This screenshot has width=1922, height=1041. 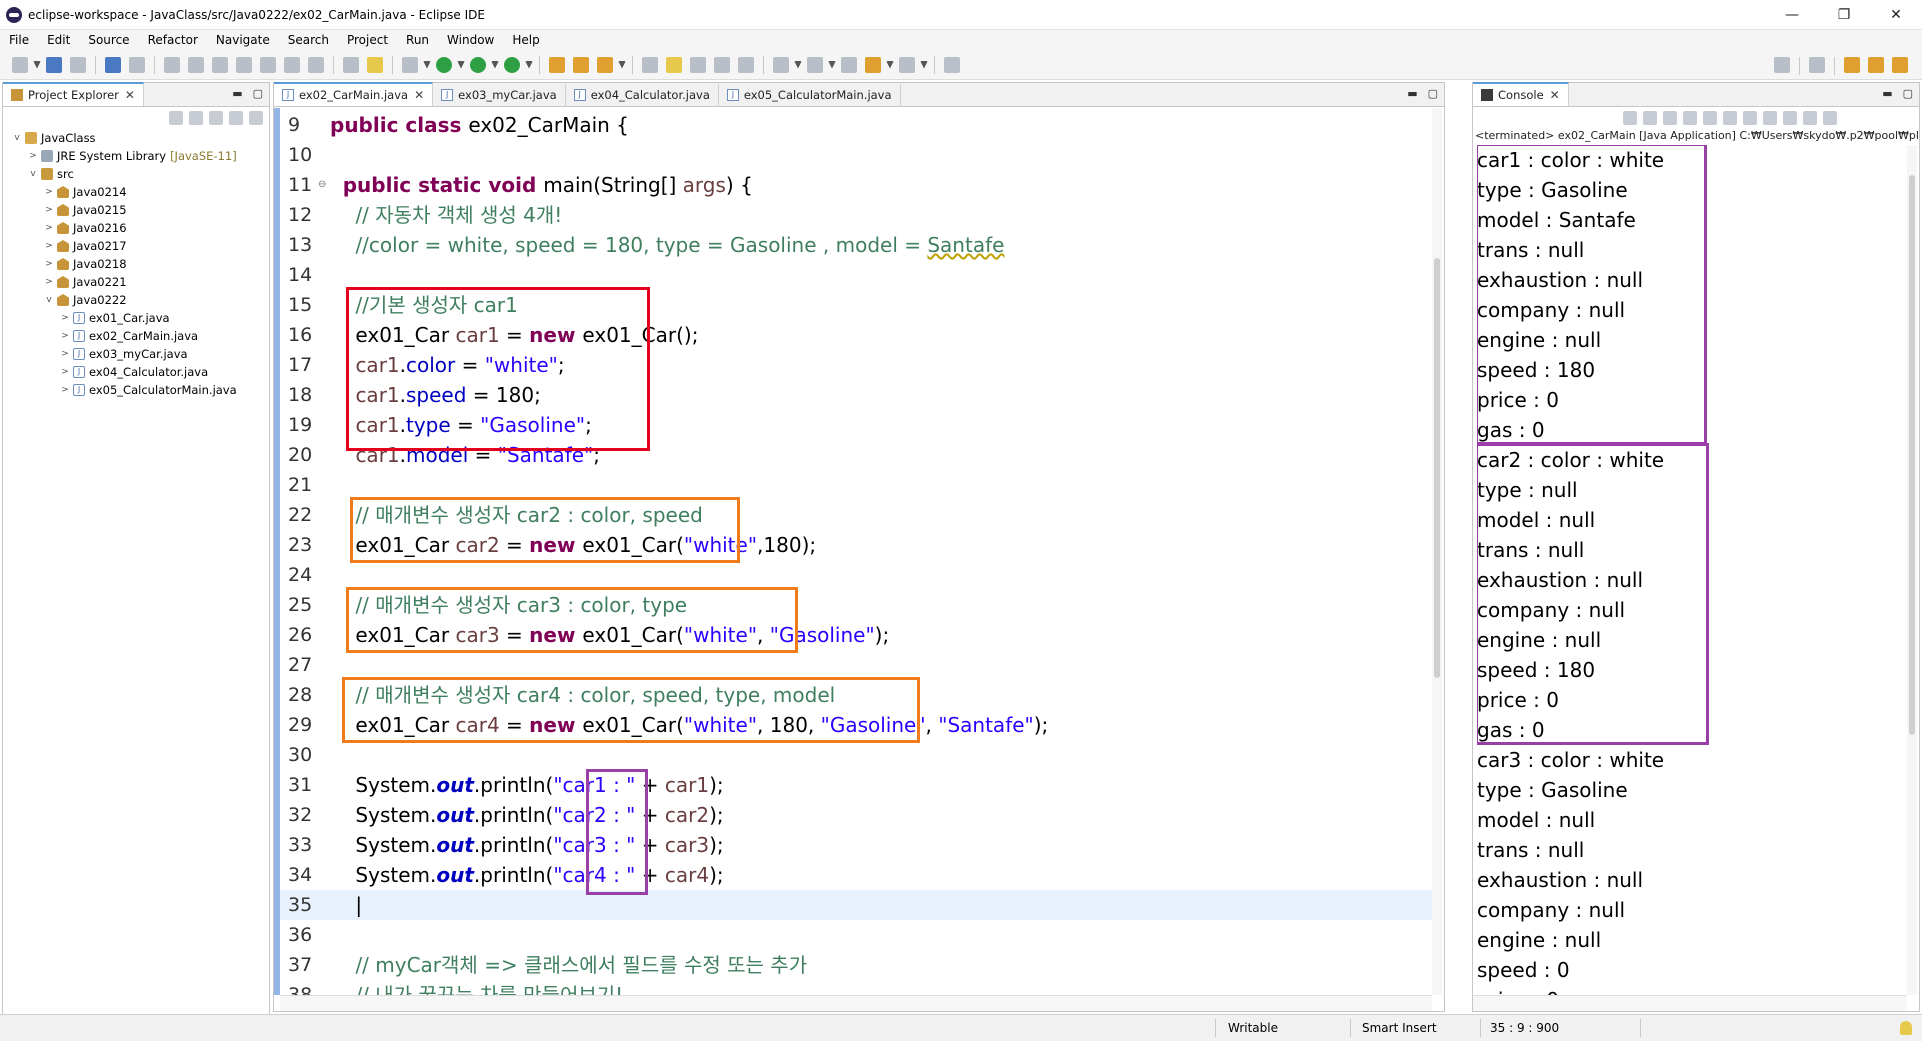 I want to click on menu-refactor: Refactor, so click(x=173, y=40).